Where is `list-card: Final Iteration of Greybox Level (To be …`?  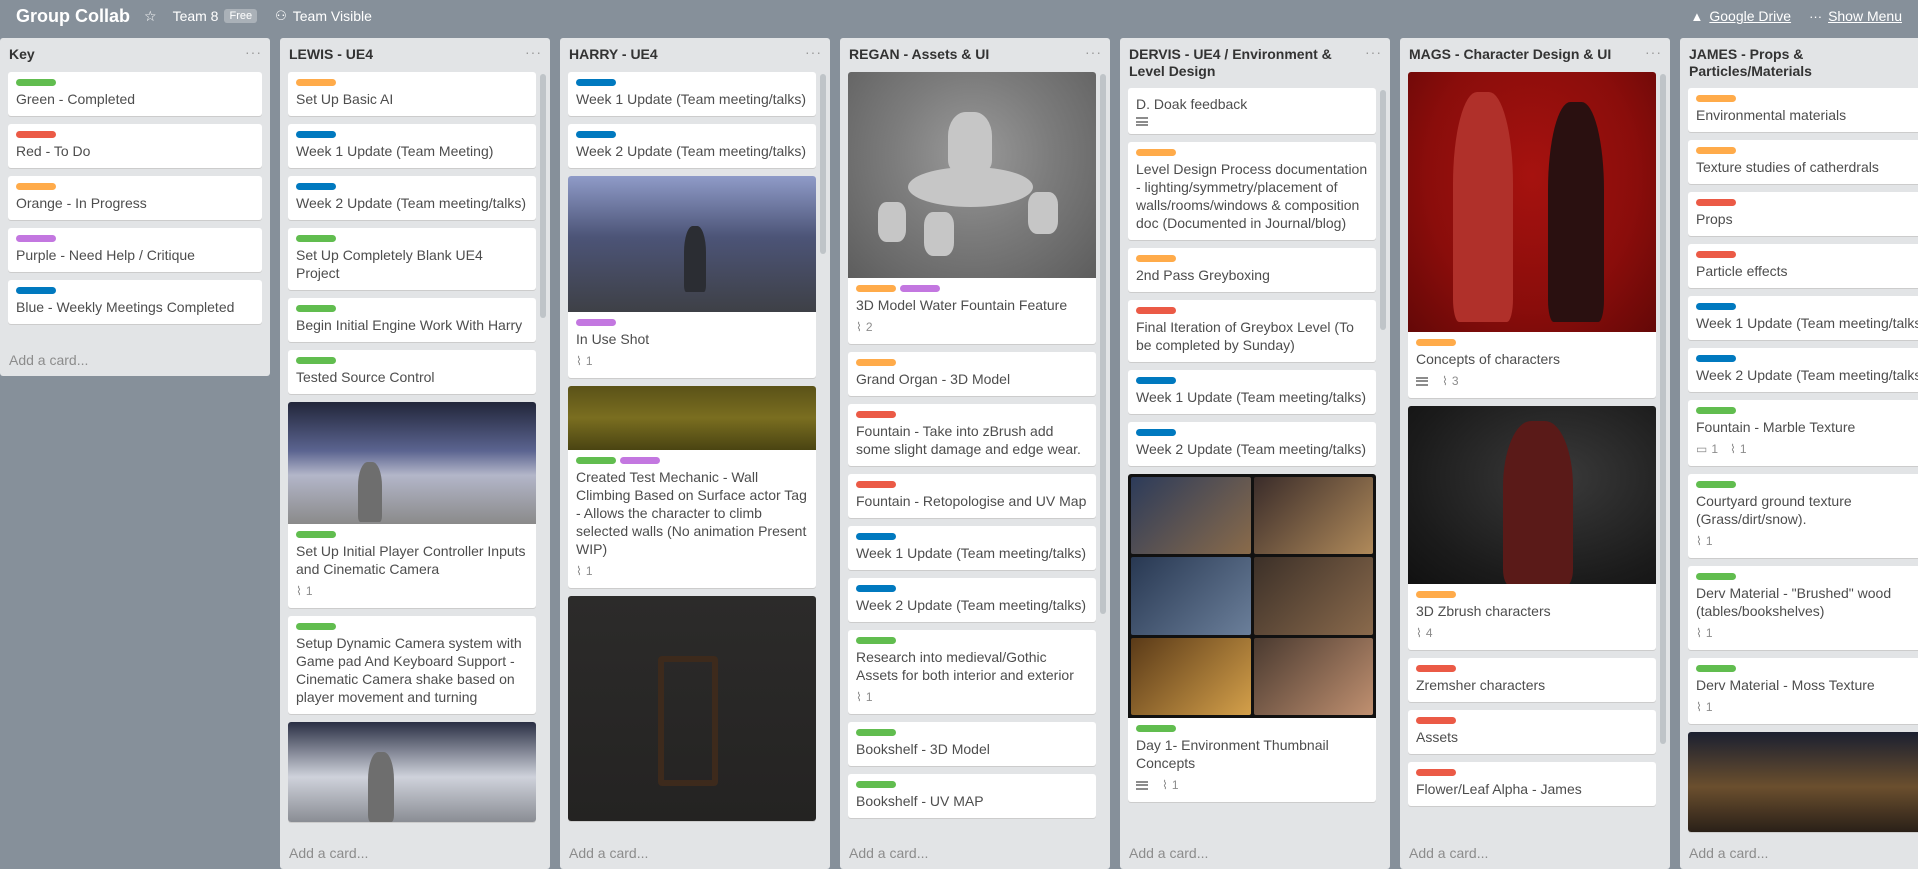 list-card: Final Iteration of Greybox Level (To be … is located at coordinates (1252, 331).